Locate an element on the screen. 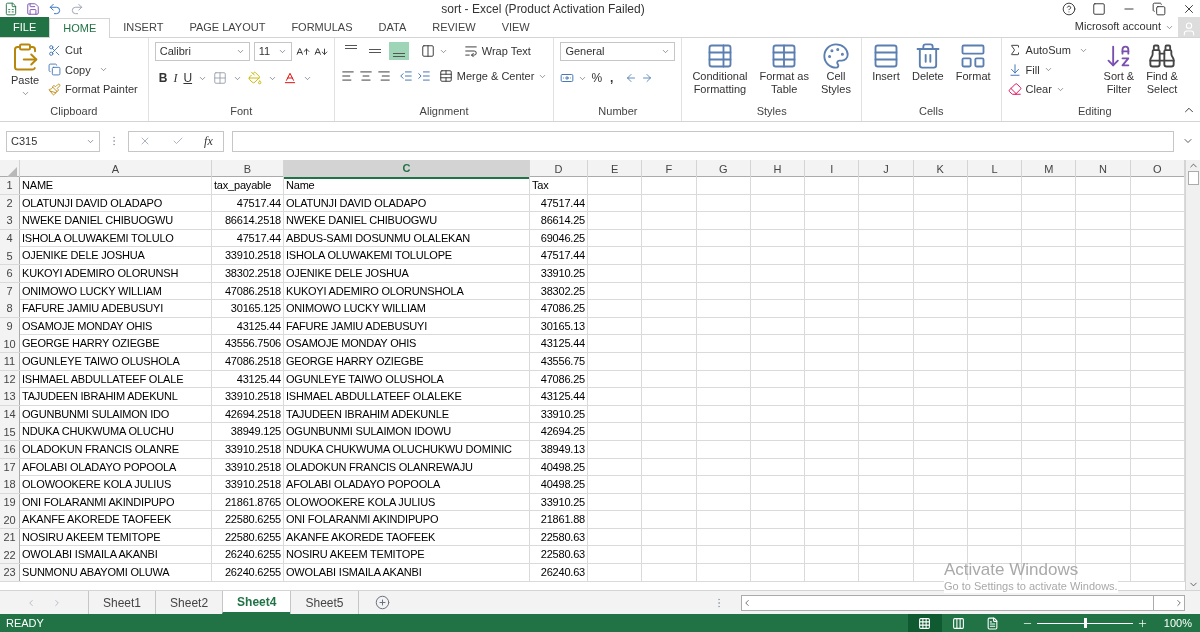 This screenshot has width=1200, height=632. account-name: Microsoft account is located at coordinates (1117, 25).